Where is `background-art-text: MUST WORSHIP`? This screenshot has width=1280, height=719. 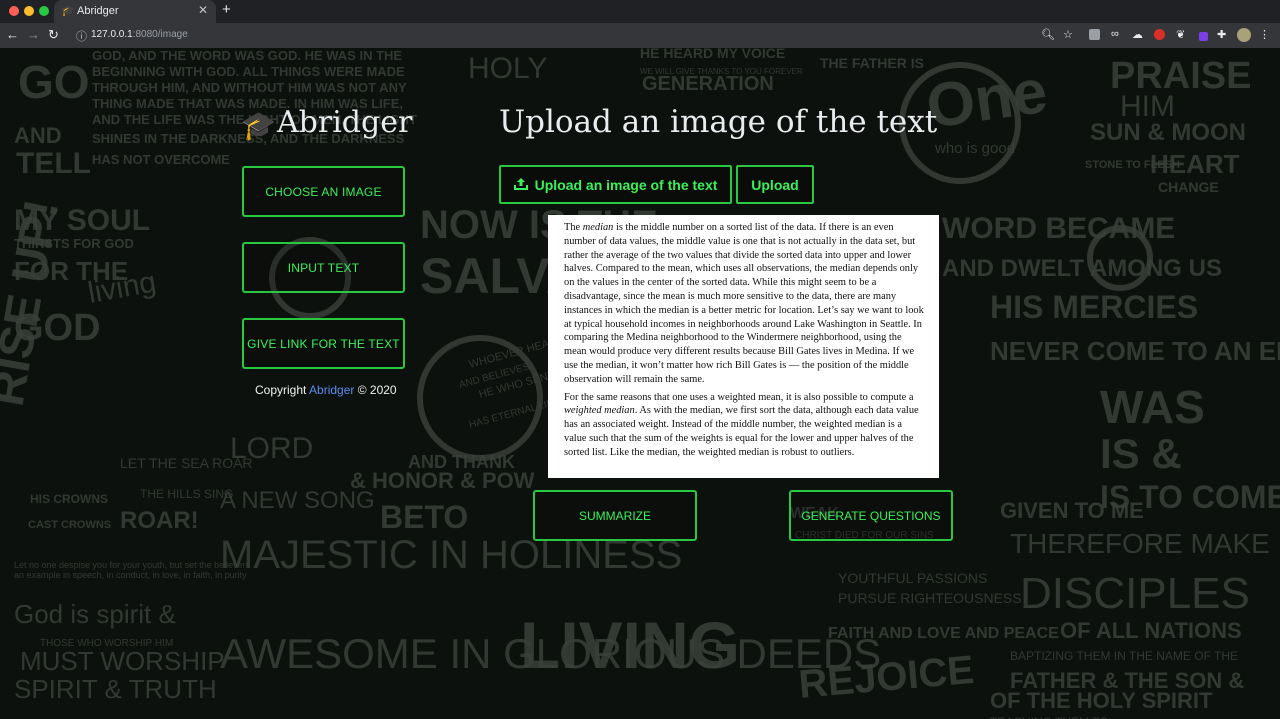 background-art-text: MUST WORSHIP is located at coordinates (122, 661).